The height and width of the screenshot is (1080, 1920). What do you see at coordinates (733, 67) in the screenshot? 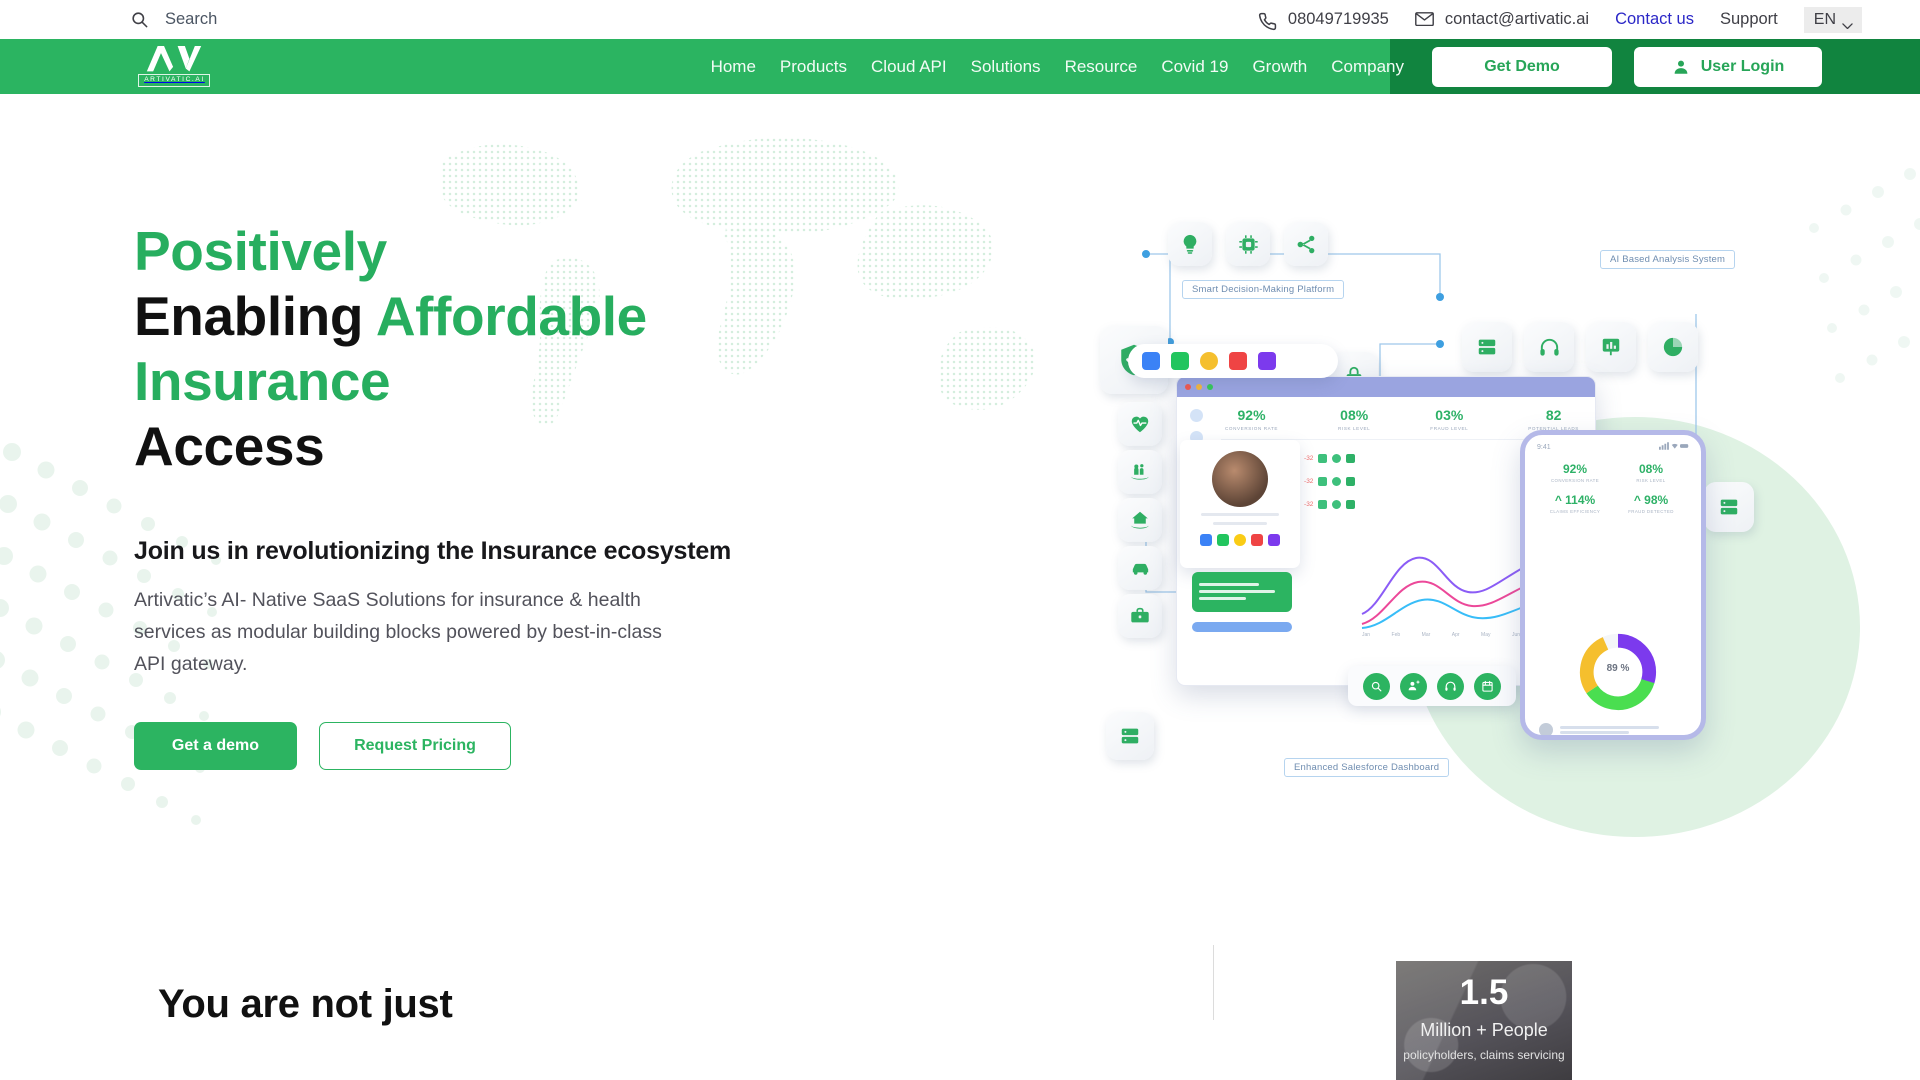
I see `nav-item-home: Home` at bounding box center [733, 67].